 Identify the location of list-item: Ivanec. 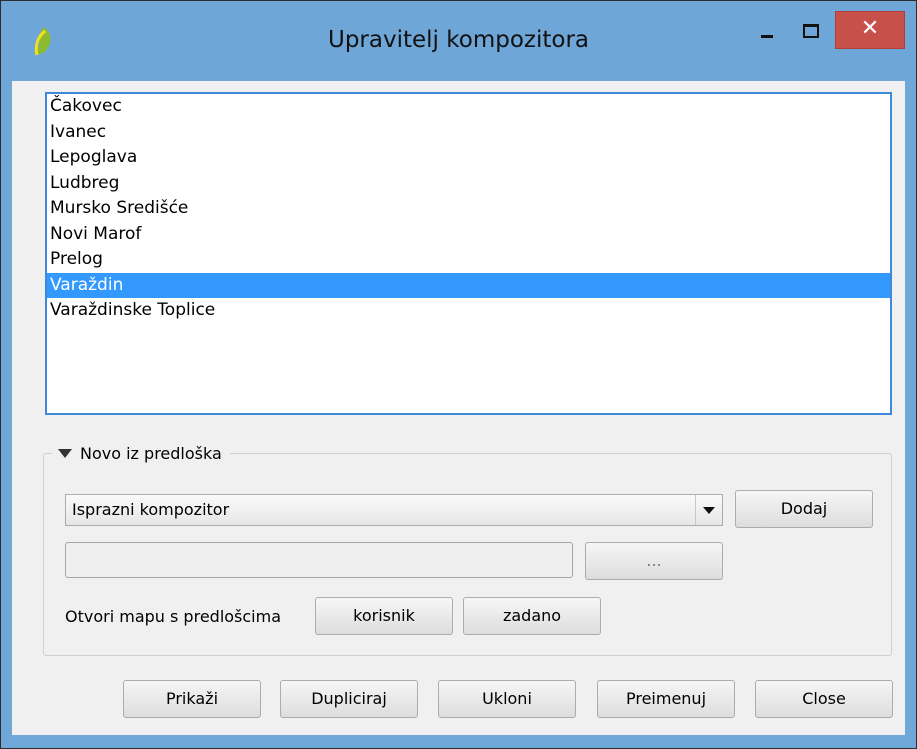
(468, 133).